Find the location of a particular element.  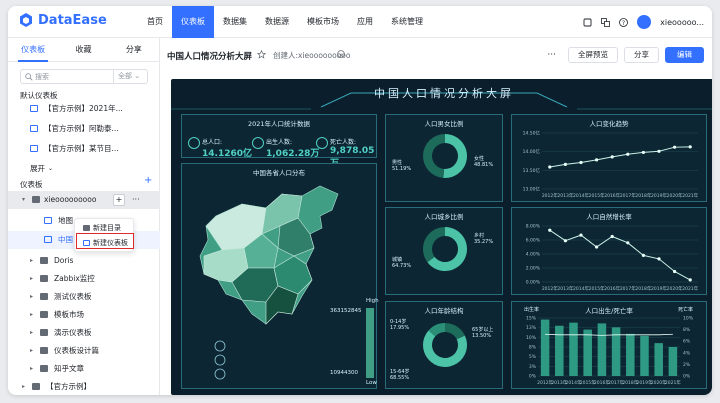

reset-icon is located at coordinates (220, 360).